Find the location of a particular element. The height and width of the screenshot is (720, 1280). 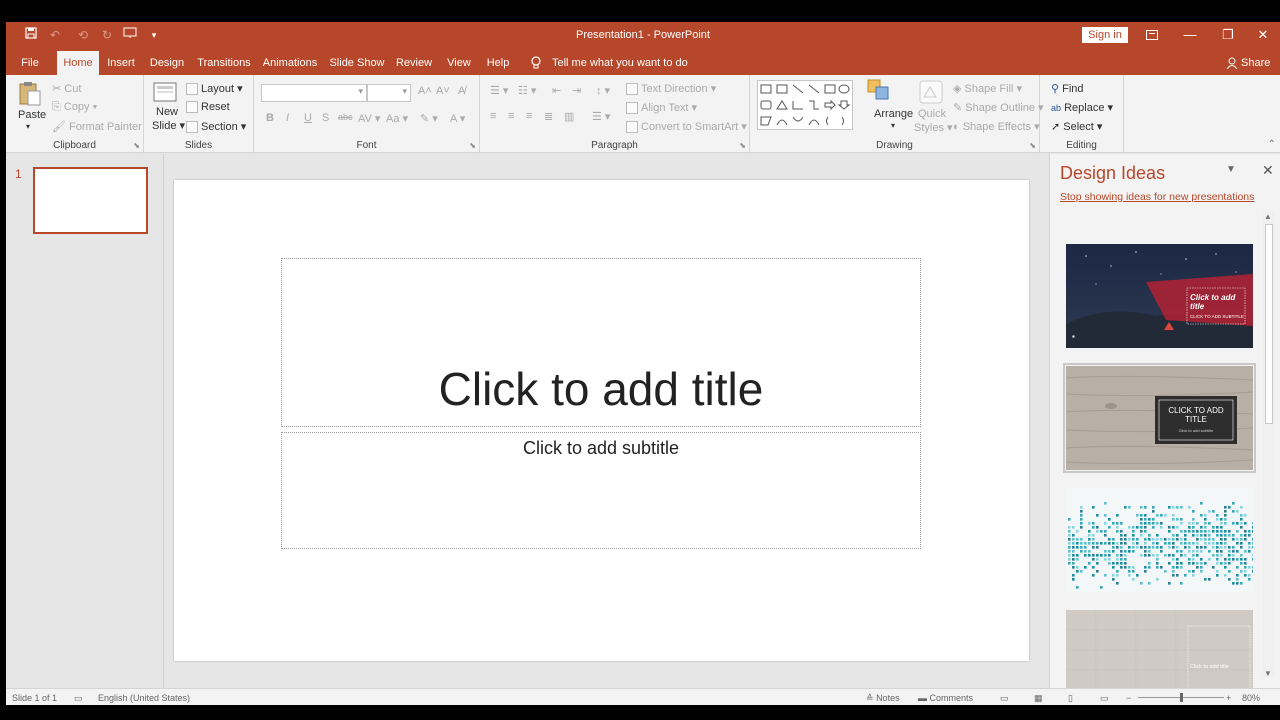

copy-button: ⎘ Copy ▾ is located at coordinates (74, 107).